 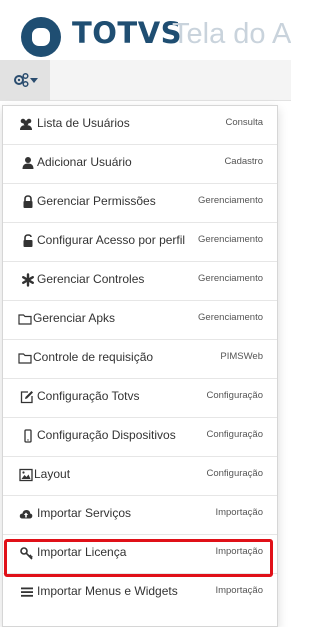 I want to click on menu-item-label: Gerenciar Permissões, so click(x=96, y=201).